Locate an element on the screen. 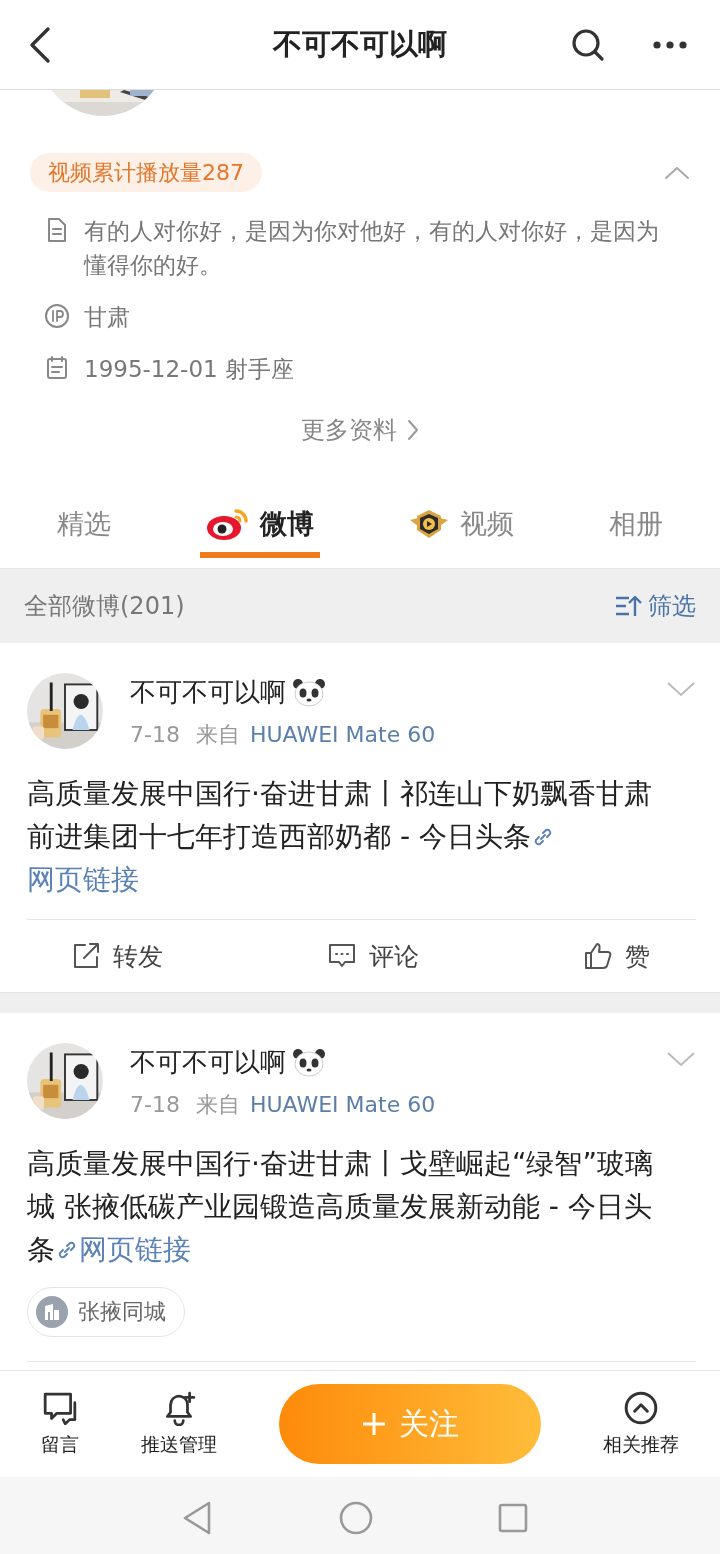  recommend-button: 相关推荐 is located at coordinates (641, 1424).